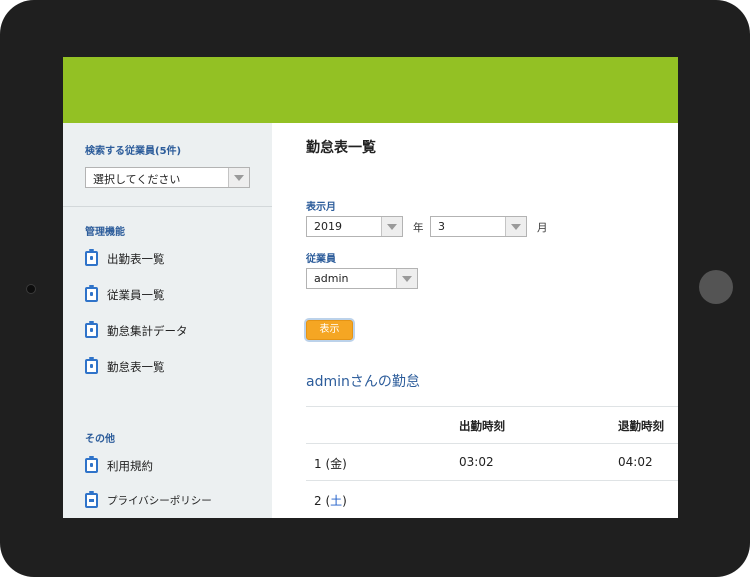 The width and height of the screenshot is (750, 577). I want to click on employee-search-select: 選択してください, so click(167, 177).